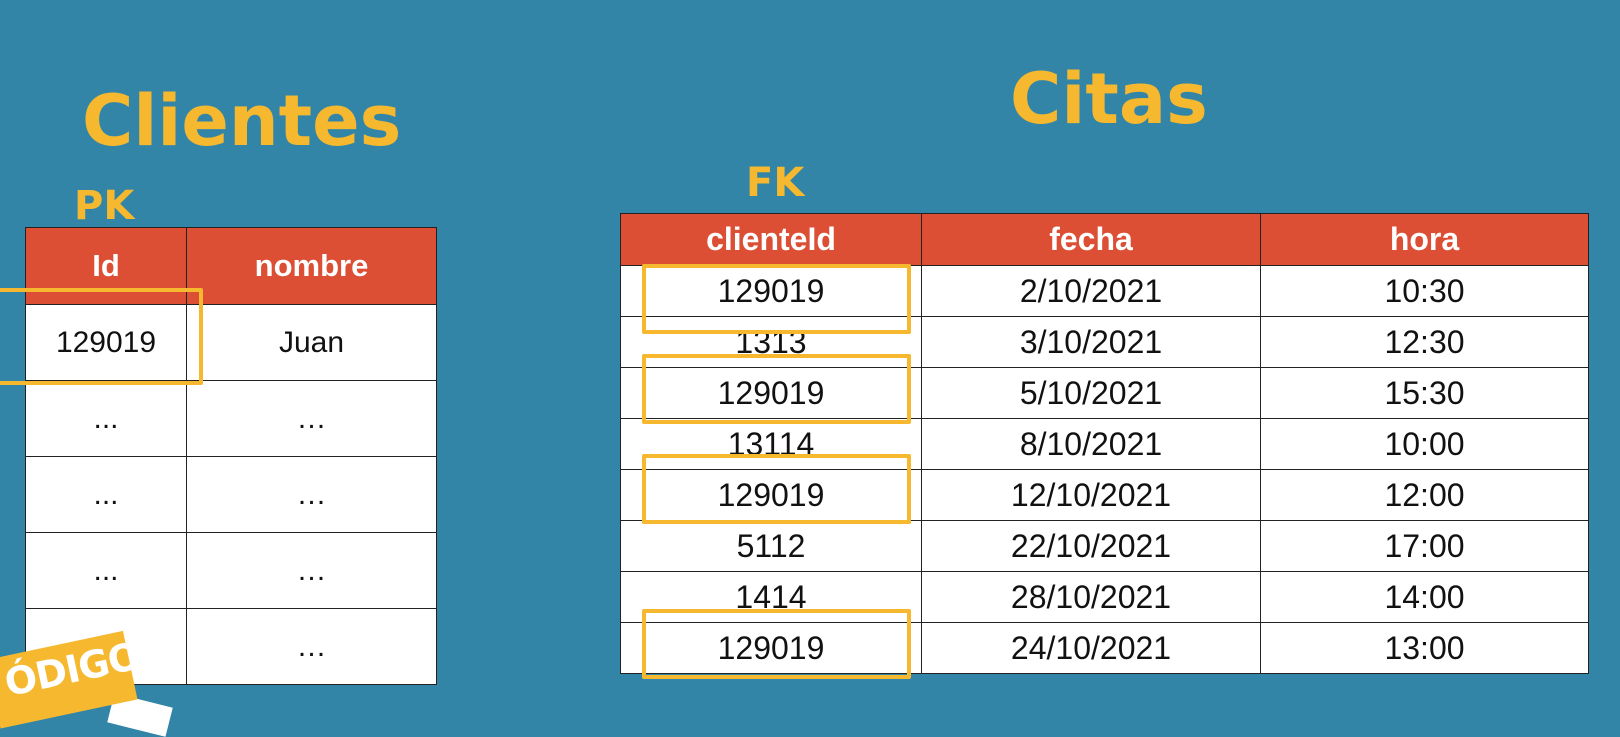 The height and width of the screenshot is (737, 1620). I want to click on citas-header-row: clienteId fecha hora, so click(1104, 239).